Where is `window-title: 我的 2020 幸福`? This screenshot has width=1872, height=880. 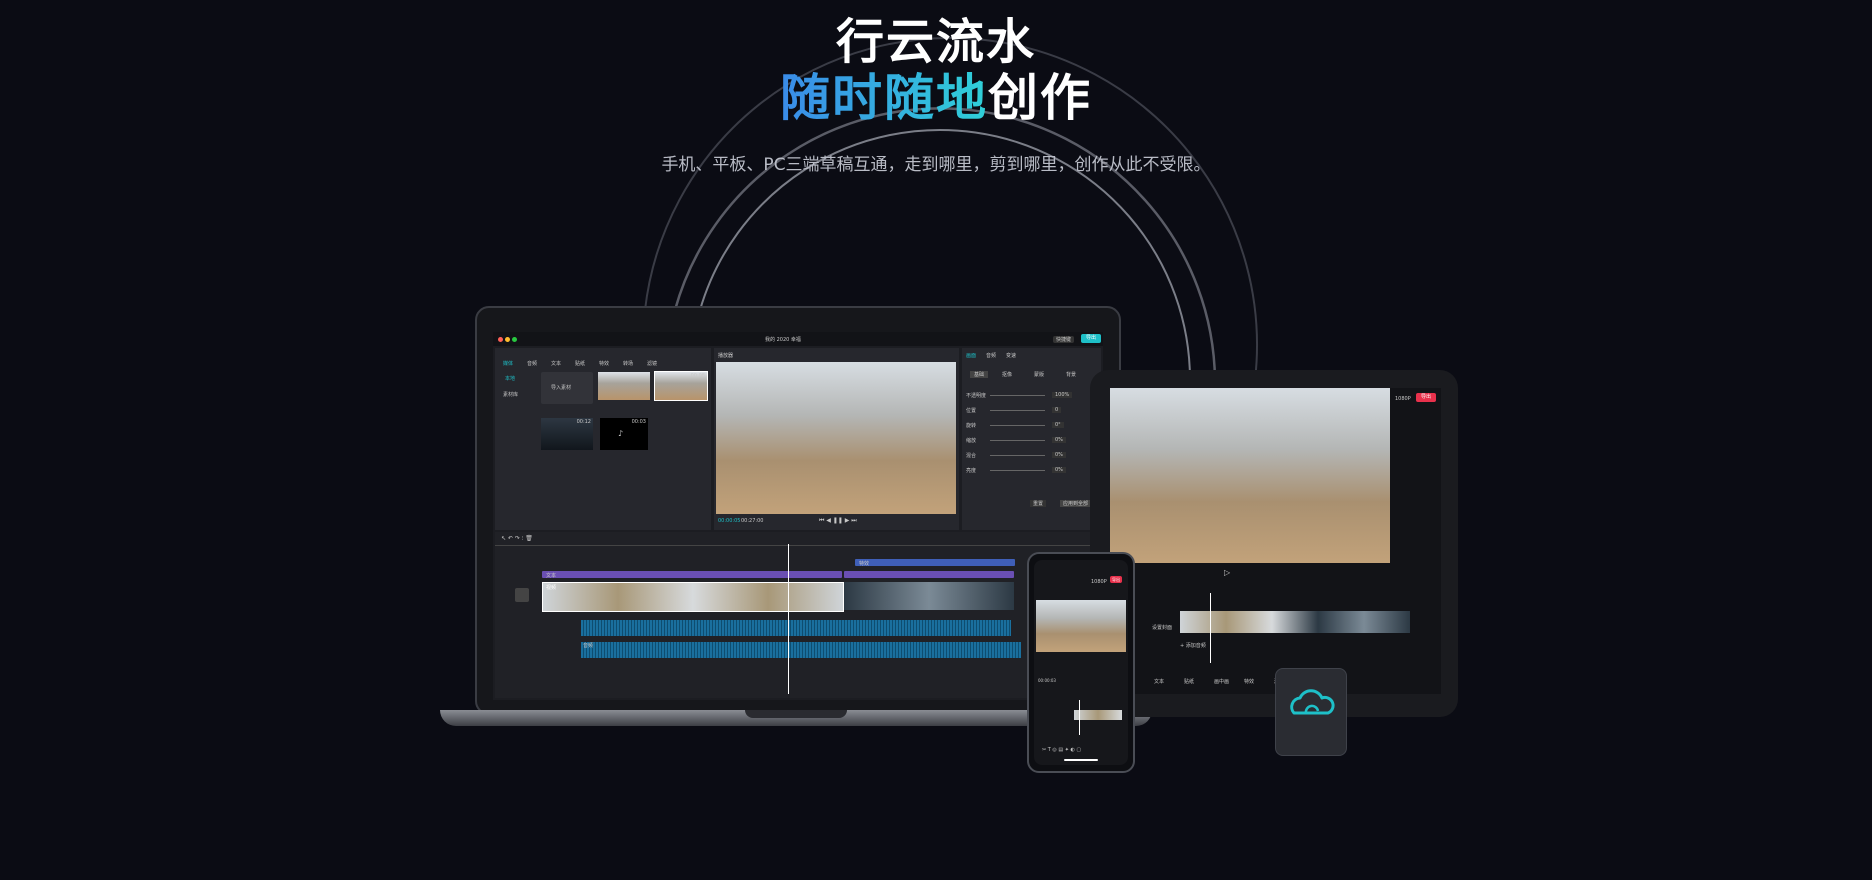 window-title: 我的 2020 幸福 is located at coordinates (783, 340).